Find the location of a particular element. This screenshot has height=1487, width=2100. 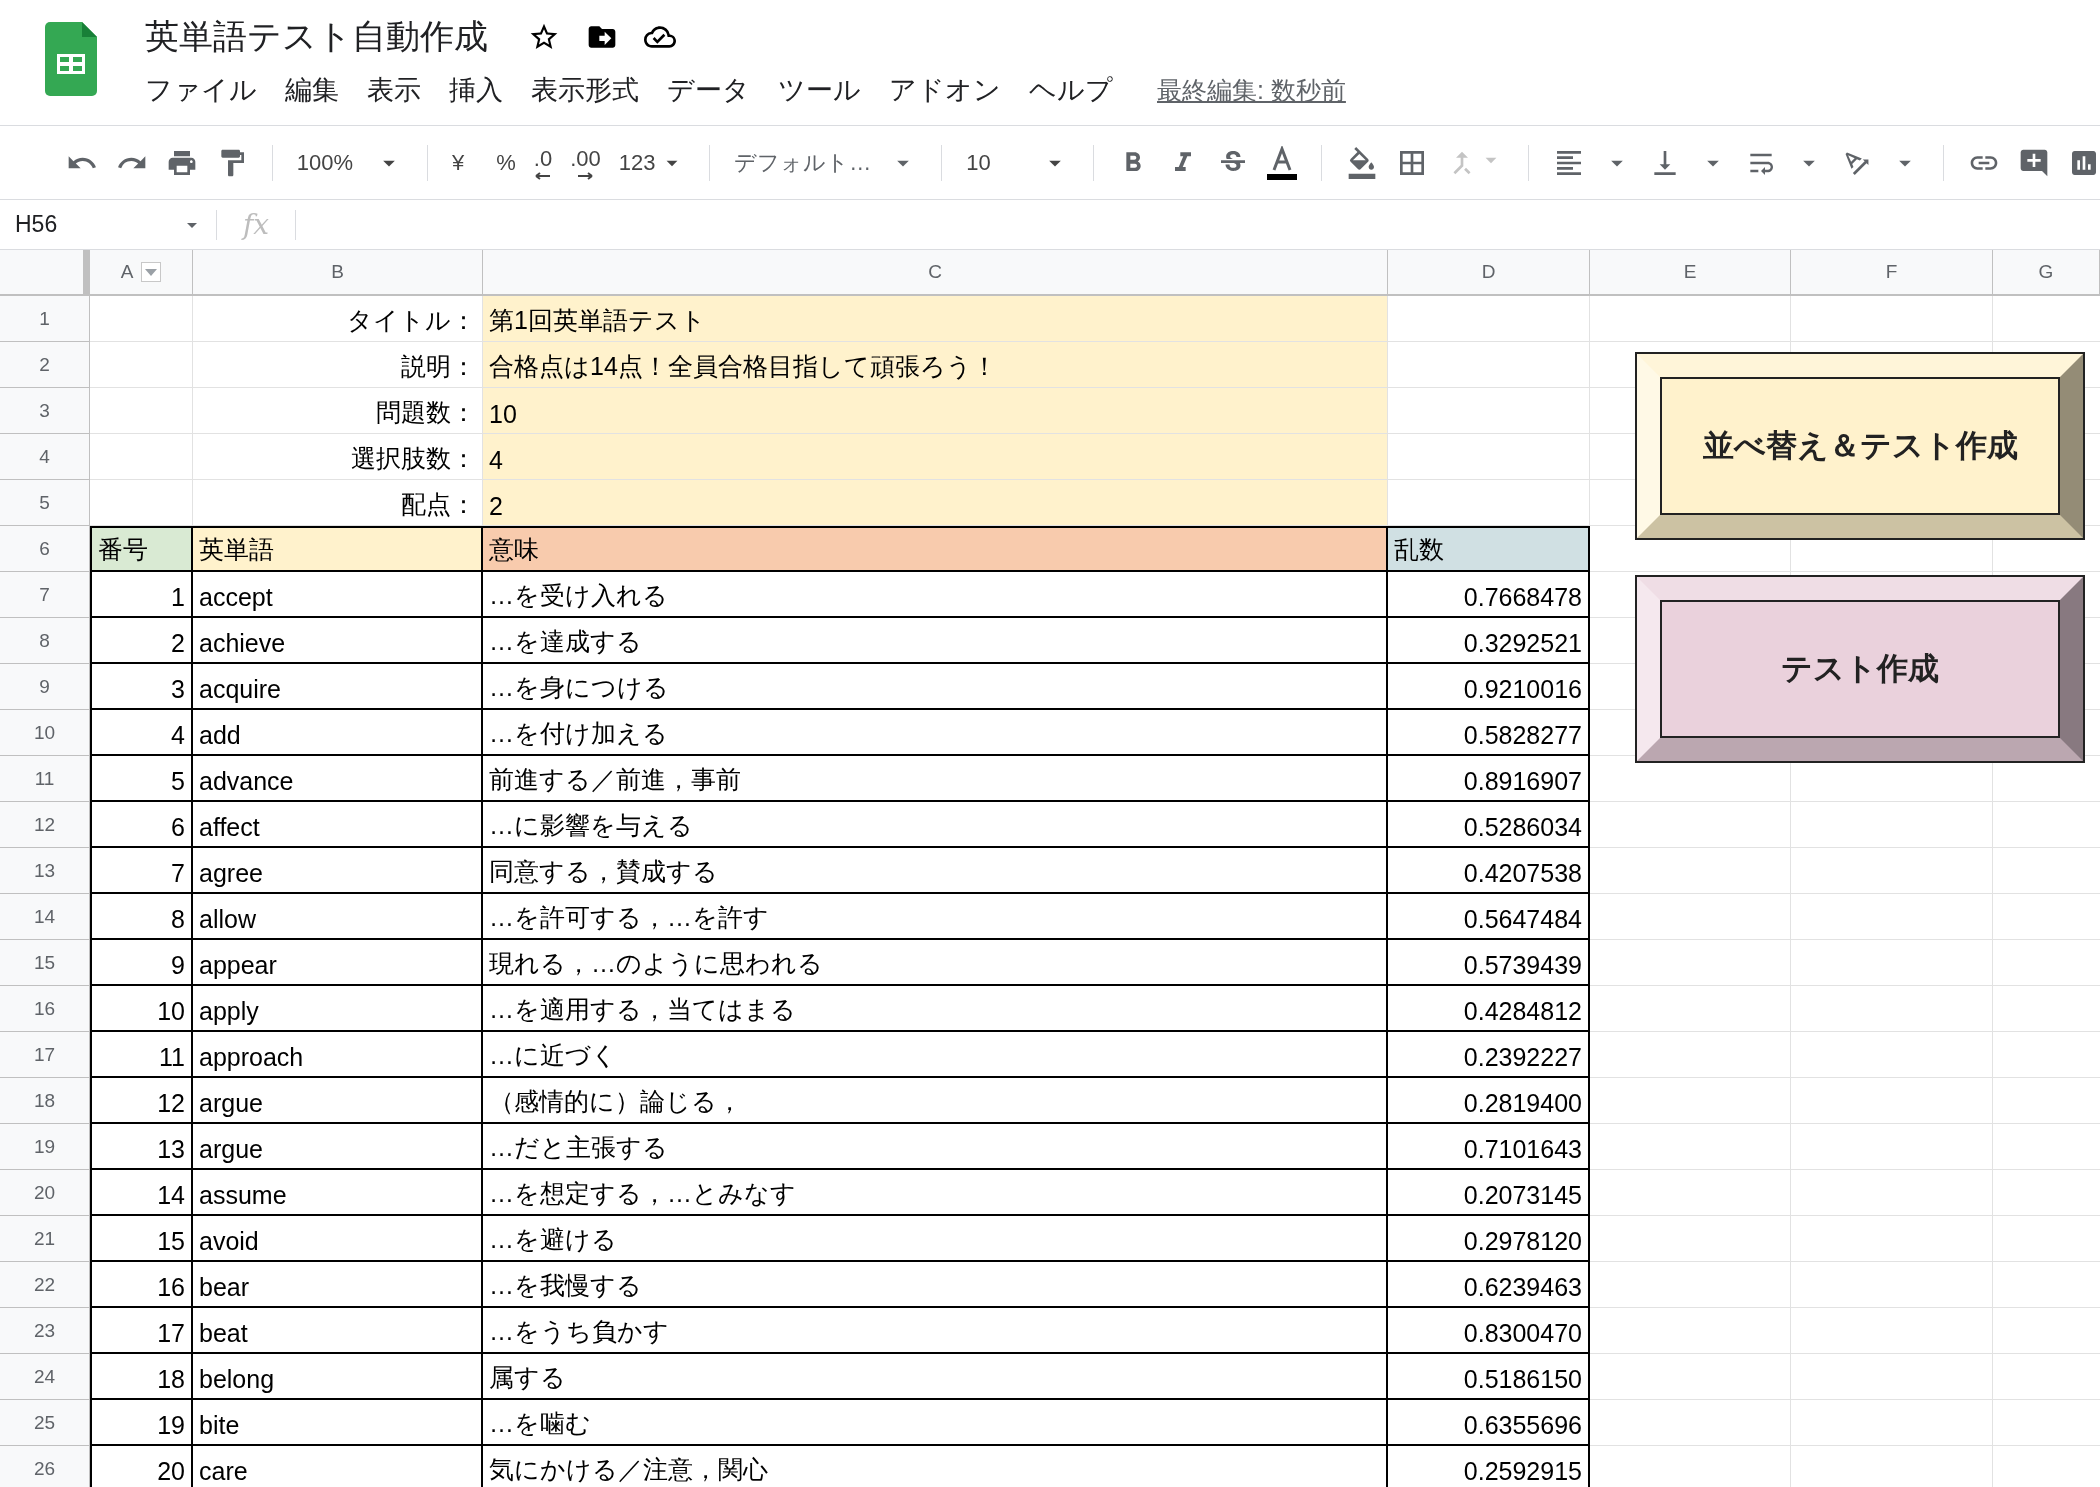

row-number: 14 is located at coordinates (45, 917).